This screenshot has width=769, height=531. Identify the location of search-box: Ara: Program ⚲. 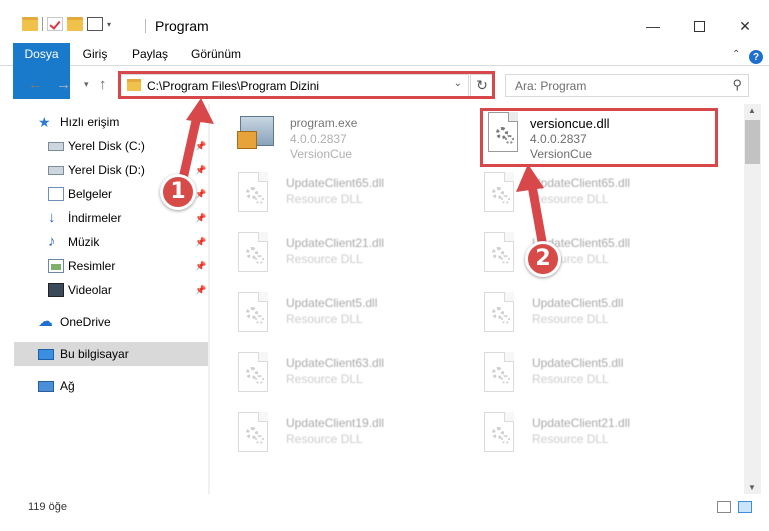
(627, 85).